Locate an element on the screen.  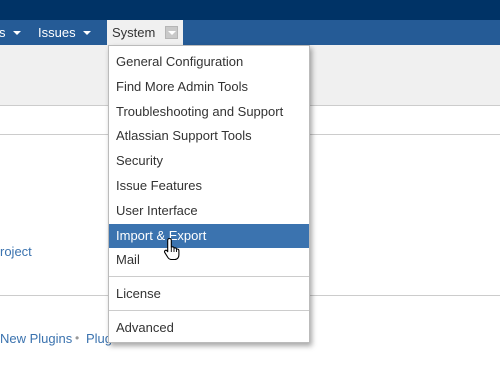
menu-item-issue-features: Issue Features is located at coordinates (209, 186).